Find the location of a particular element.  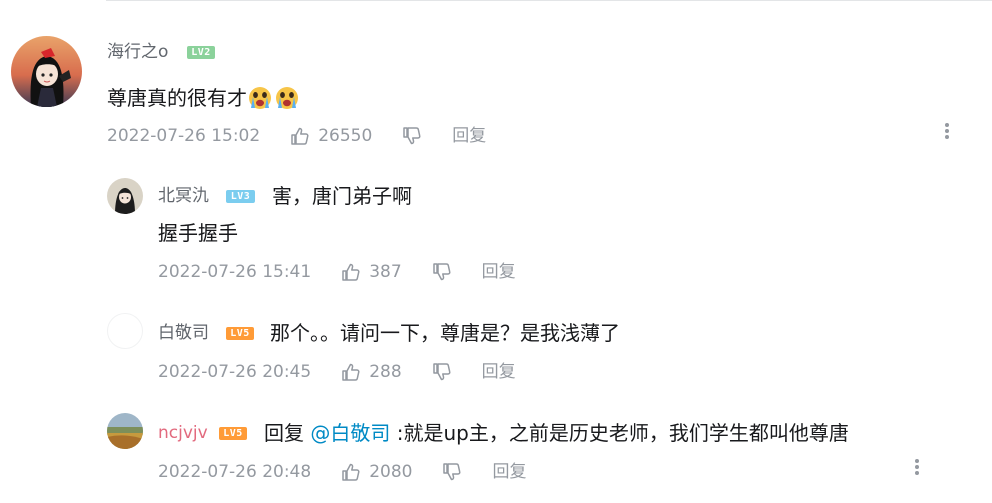

like-button: 26550 is located at coordinates (331, 136).